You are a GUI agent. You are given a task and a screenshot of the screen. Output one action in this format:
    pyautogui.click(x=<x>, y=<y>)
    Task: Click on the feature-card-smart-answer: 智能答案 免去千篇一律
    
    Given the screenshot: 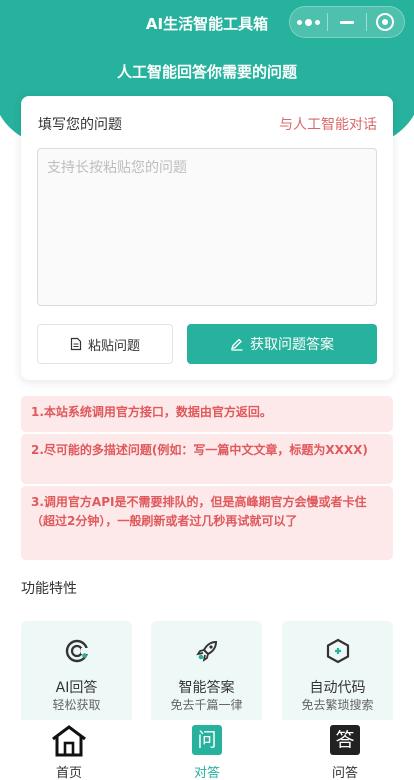 What is the action you would take?
    pyautogui.click(x=206, y=676)
    